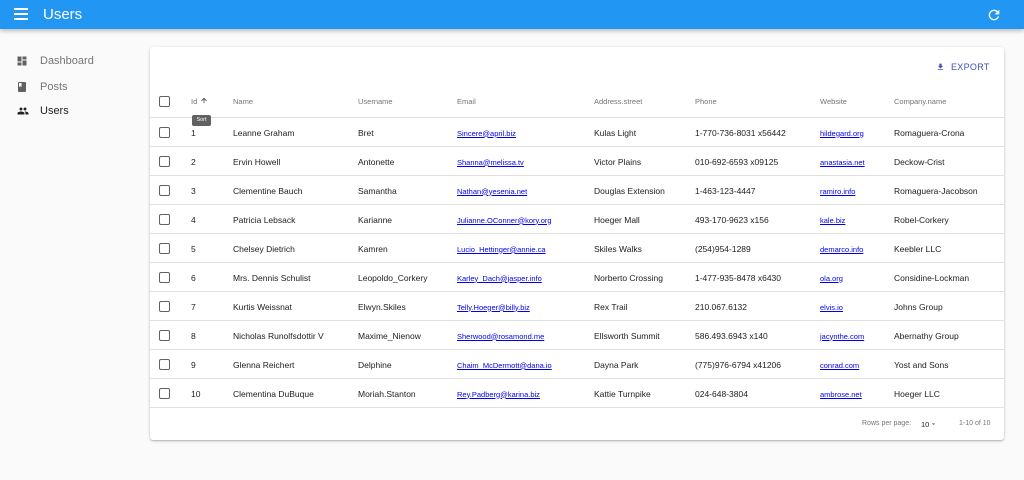 This screenshot has width=1024, height=480. I want to click on cell-website-link: conrad.com, so click(839, 365).